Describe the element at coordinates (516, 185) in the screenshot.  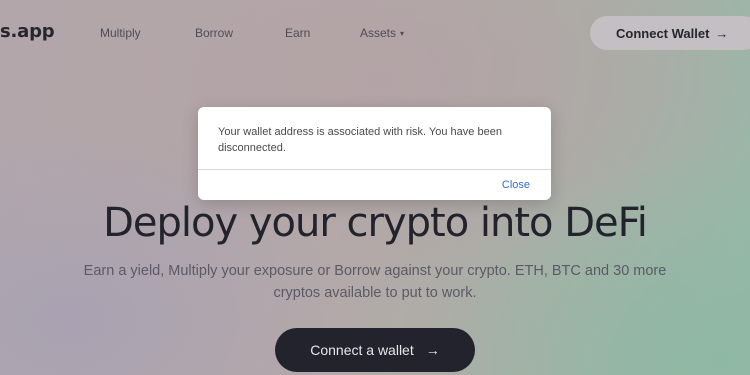
I see `close-button: Close` at that location.